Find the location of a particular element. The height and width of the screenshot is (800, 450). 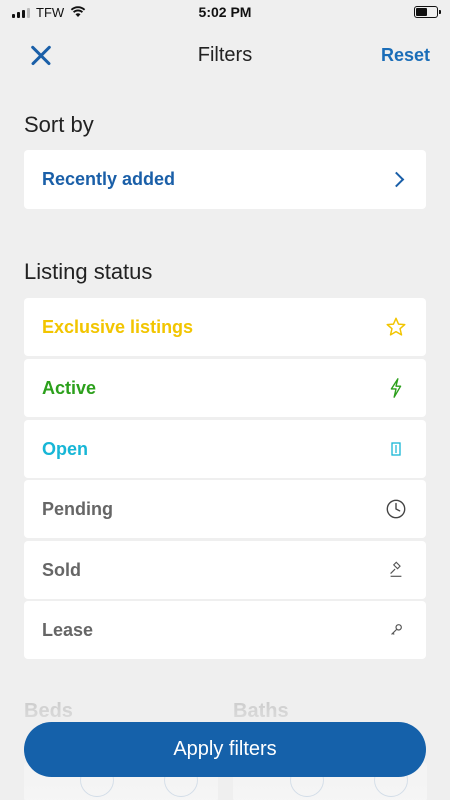

gavel-icon is located at coordinates (396, 570).